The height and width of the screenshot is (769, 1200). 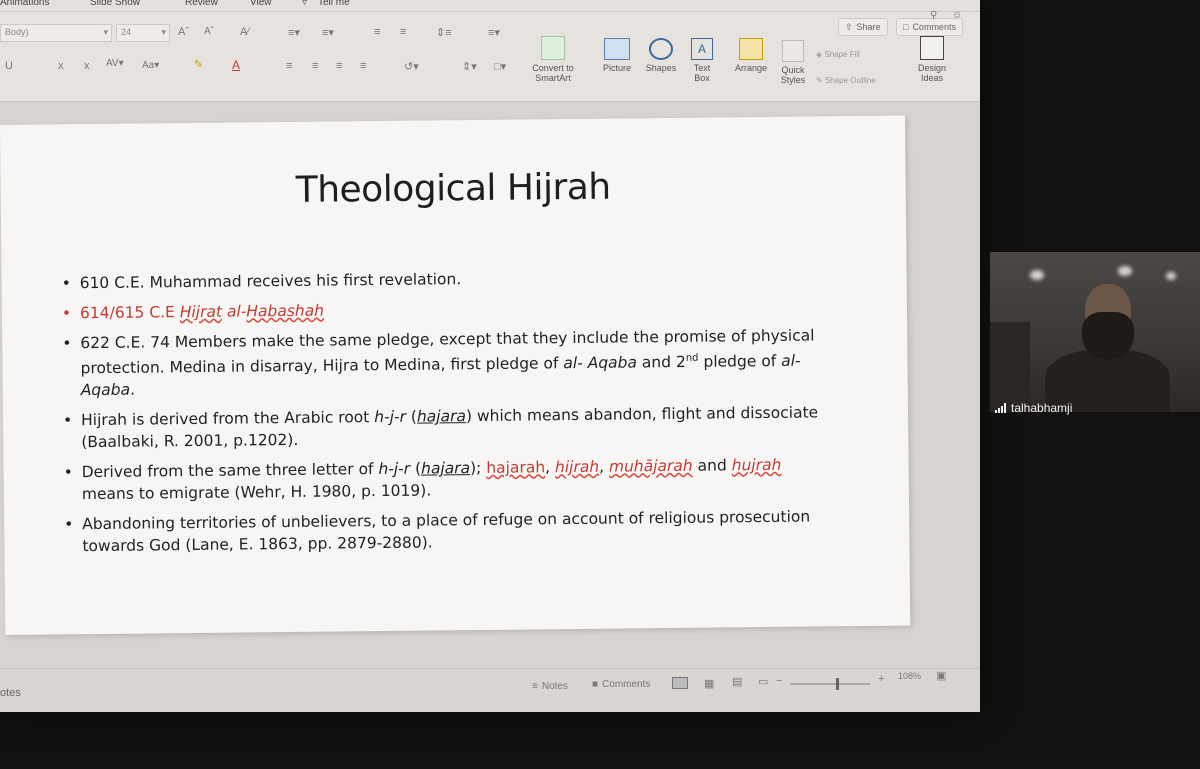 I want to click on justify-icon: ≡, so click(x=363, y=66).